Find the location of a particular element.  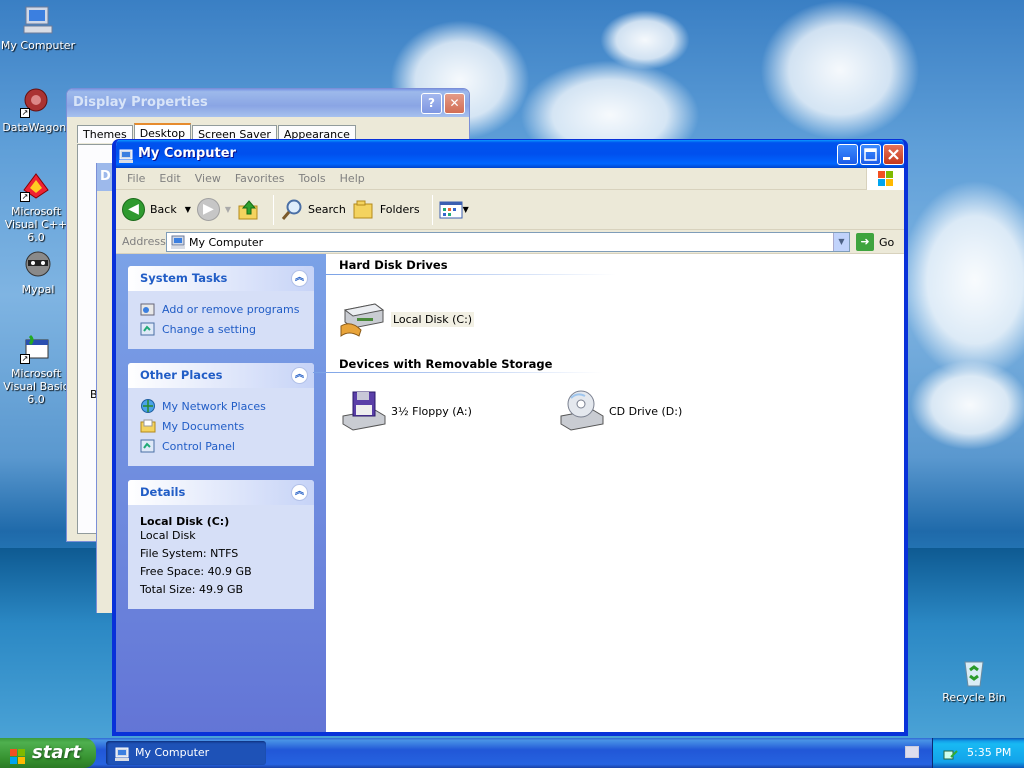

window-title: Display Properties is located at coordinates (140, 102).